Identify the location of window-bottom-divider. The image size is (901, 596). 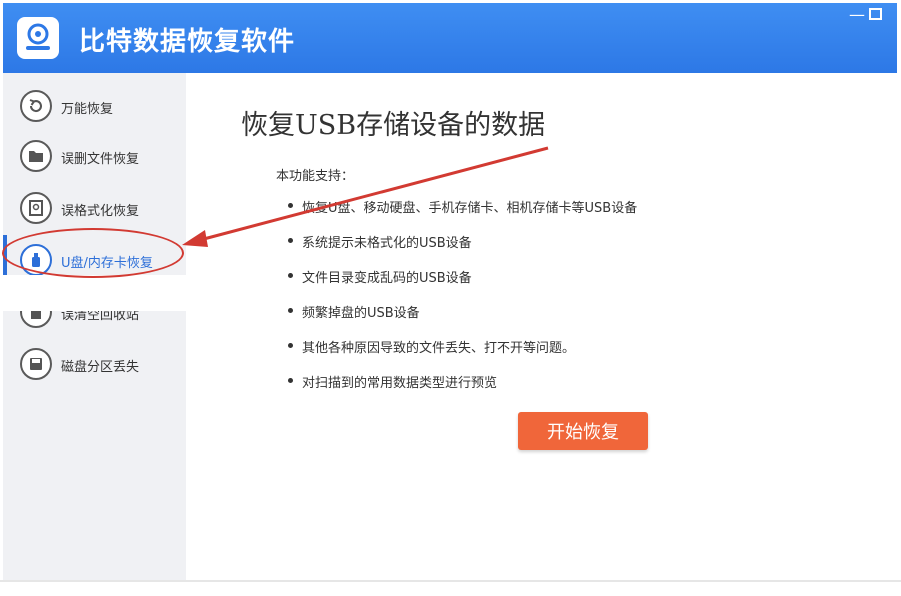
(450, 581).